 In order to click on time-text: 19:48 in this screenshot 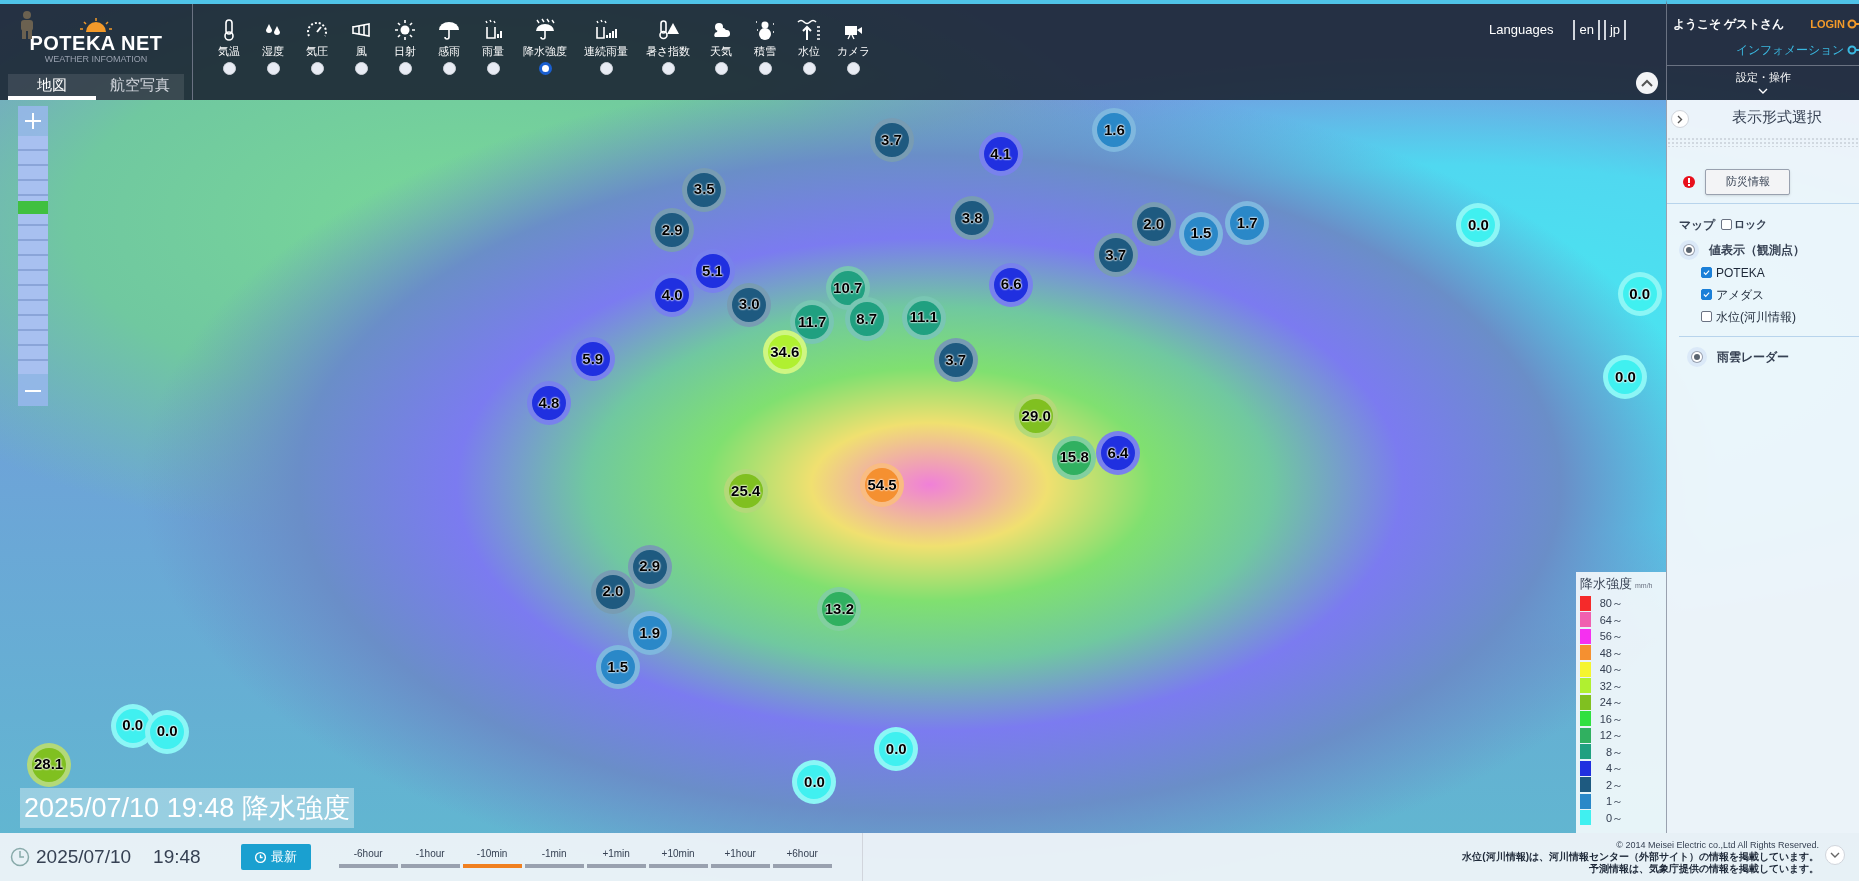, I will do `click(177, 856)`.